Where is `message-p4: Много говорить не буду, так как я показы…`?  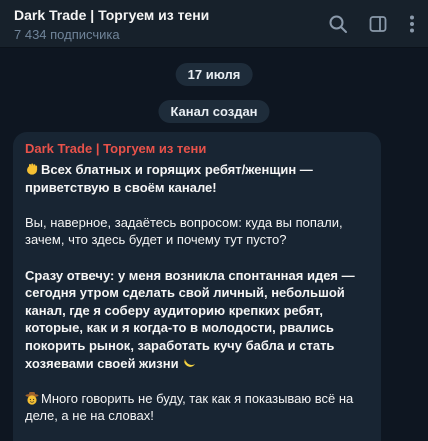 message-p4: Много говорить не буду, так как я показы… is located at coordinates (189, 407).